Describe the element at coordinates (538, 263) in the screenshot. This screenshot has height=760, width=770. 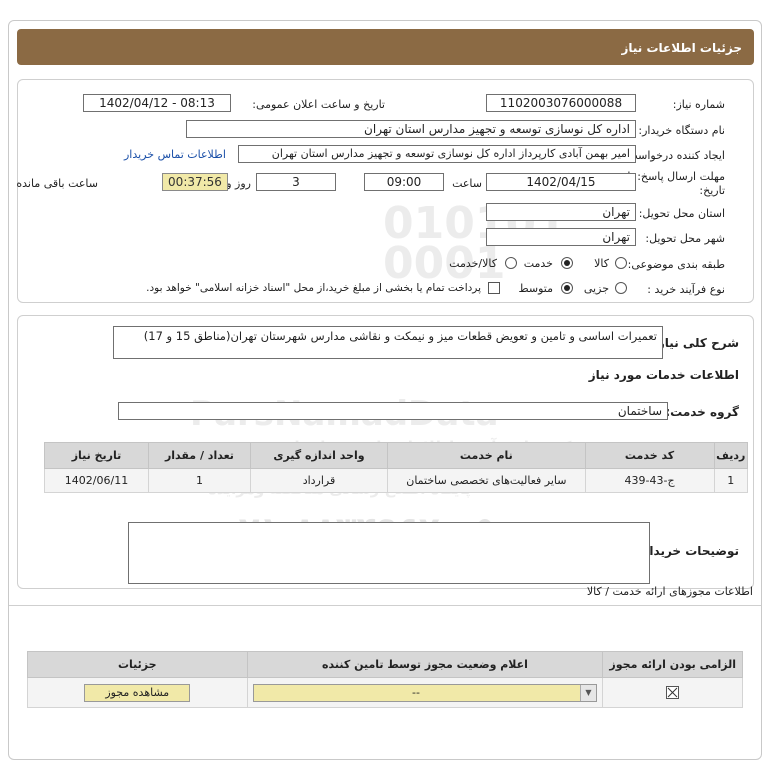
I see `category-option-service: خدمت` at that location.